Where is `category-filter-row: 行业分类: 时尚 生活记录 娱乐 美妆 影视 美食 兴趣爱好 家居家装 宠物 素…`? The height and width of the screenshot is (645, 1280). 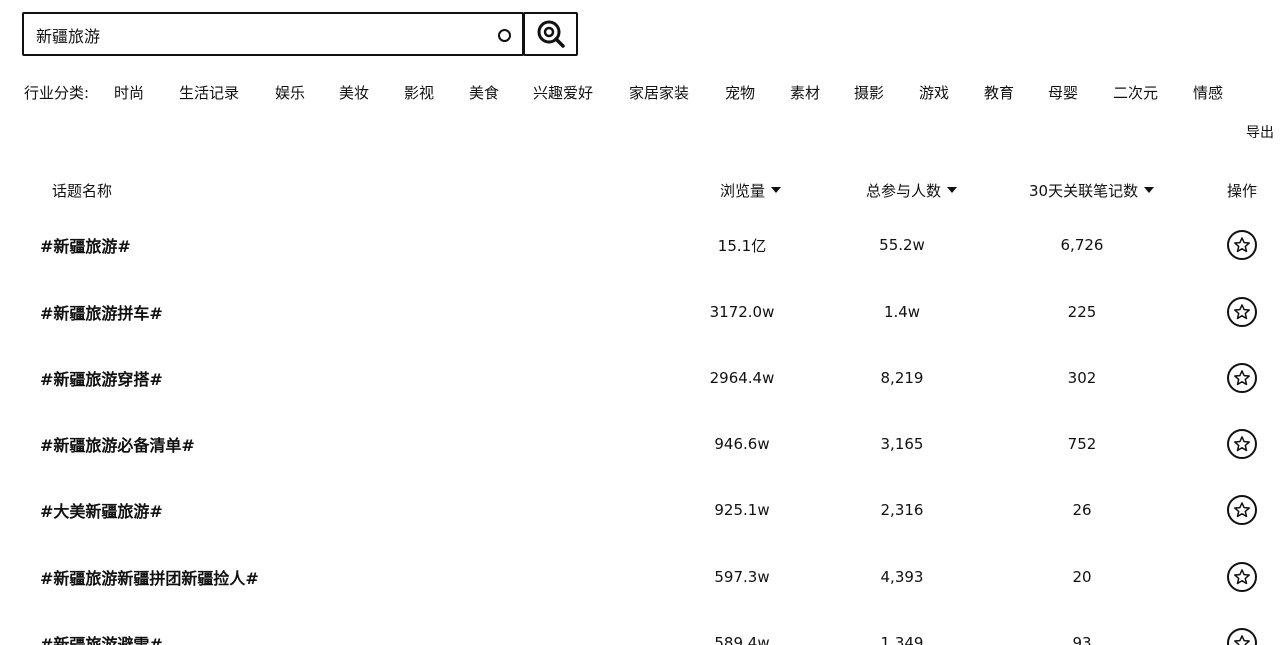
category-filter-row: 行业分类: 时尚 生活记录 娱乐 美妆 影视 美食 兴趣爱好 家居家装 宠物 素… is located at coordinates (652, 93).